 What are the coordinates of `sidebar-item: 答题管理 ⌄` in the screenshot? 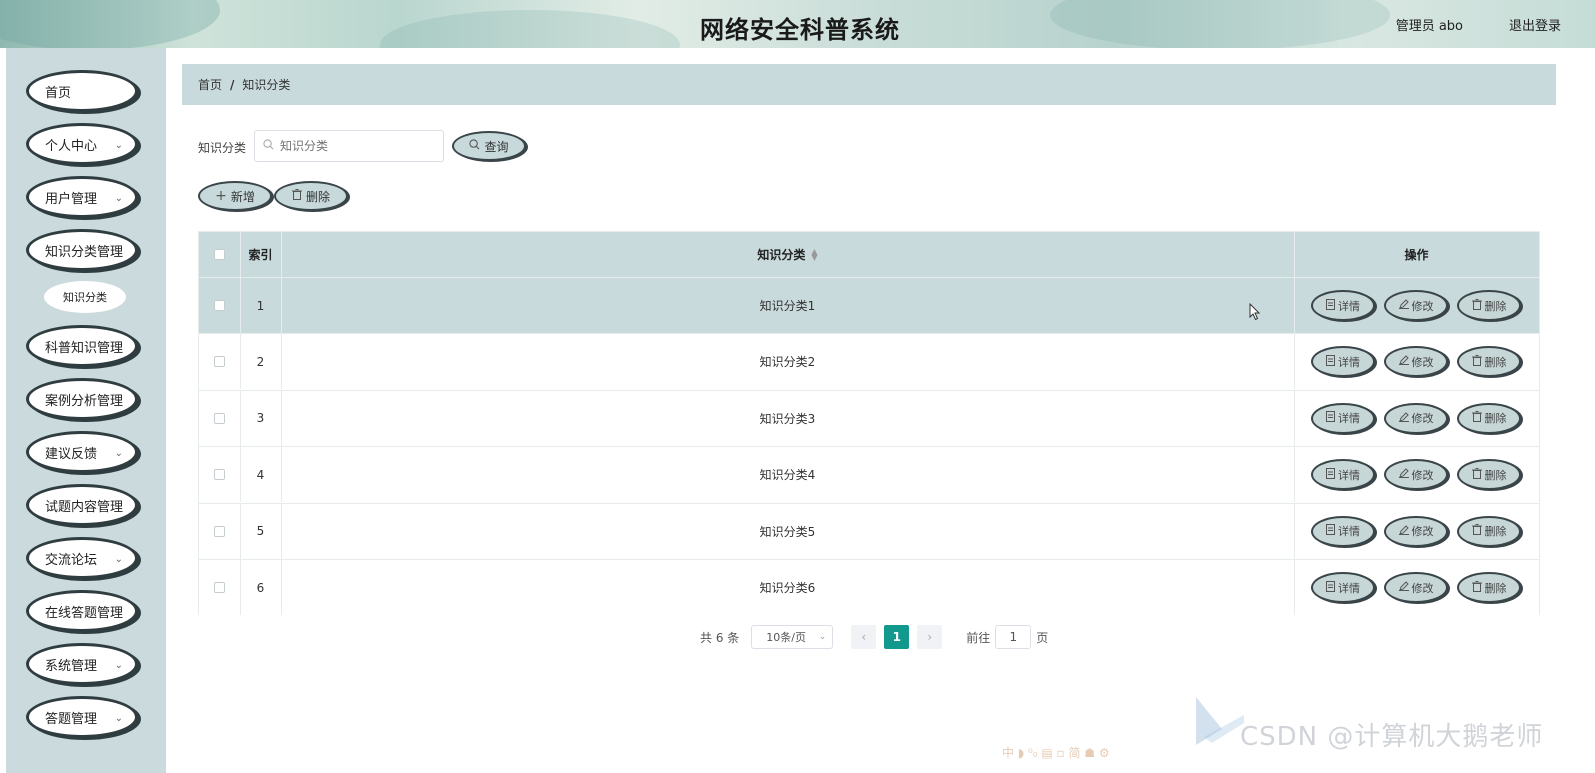 It's located at (82, 717).